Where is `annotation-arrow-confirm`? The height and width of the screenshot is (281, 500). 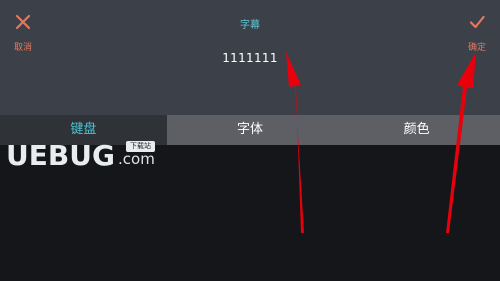
annotation-arrow-confirm is located at coordinates (461, 142).